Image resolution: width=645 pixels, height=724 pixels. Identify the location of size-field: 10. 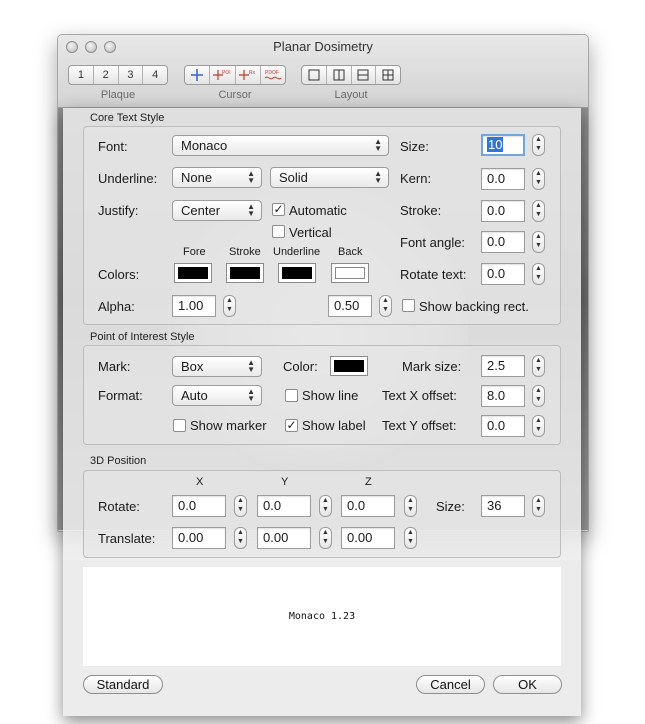
(503, 145).